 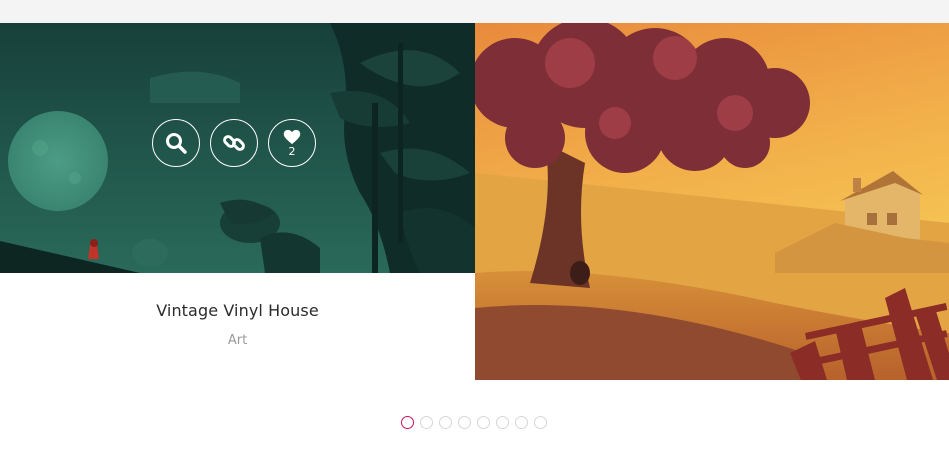 What do you see at coordinates (237, 310) in the screenshot?
I see `portfolio-title: Vintage Vinyl House` at bounding box center [237, 310].